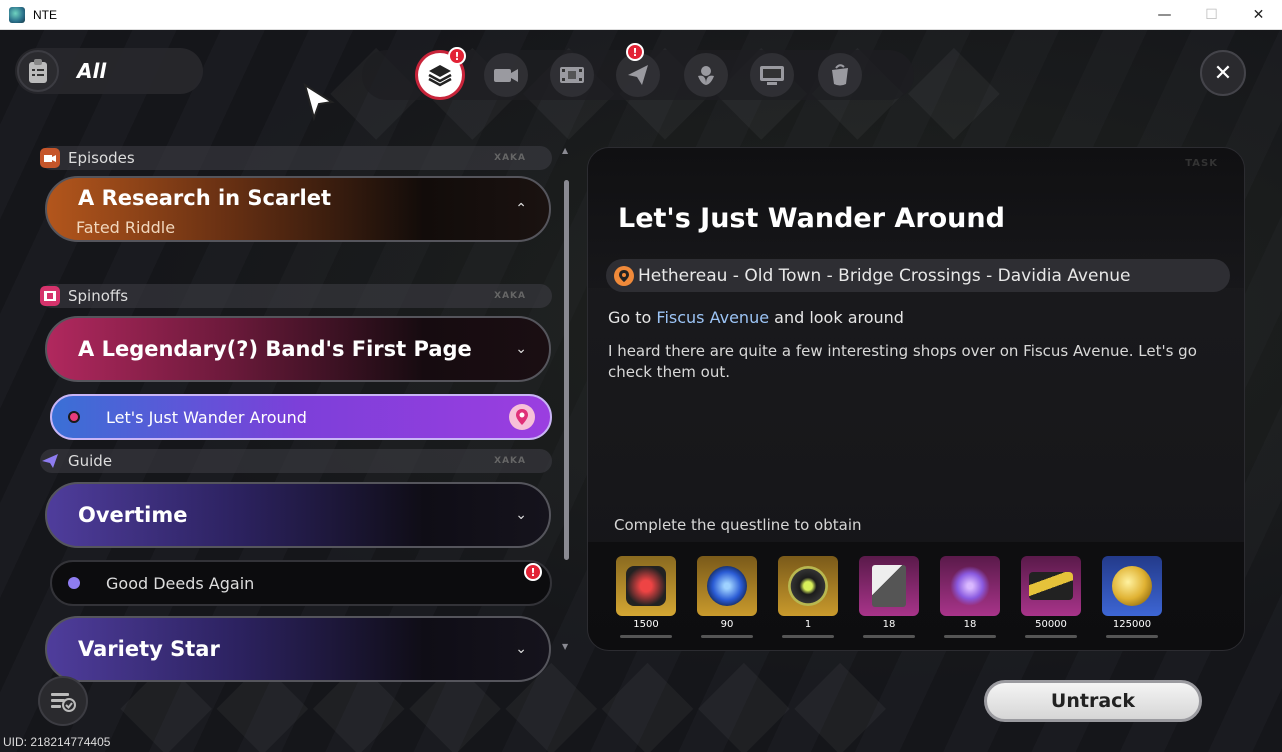  I want to click on tab-stack-layers: !, so click(442, 72).